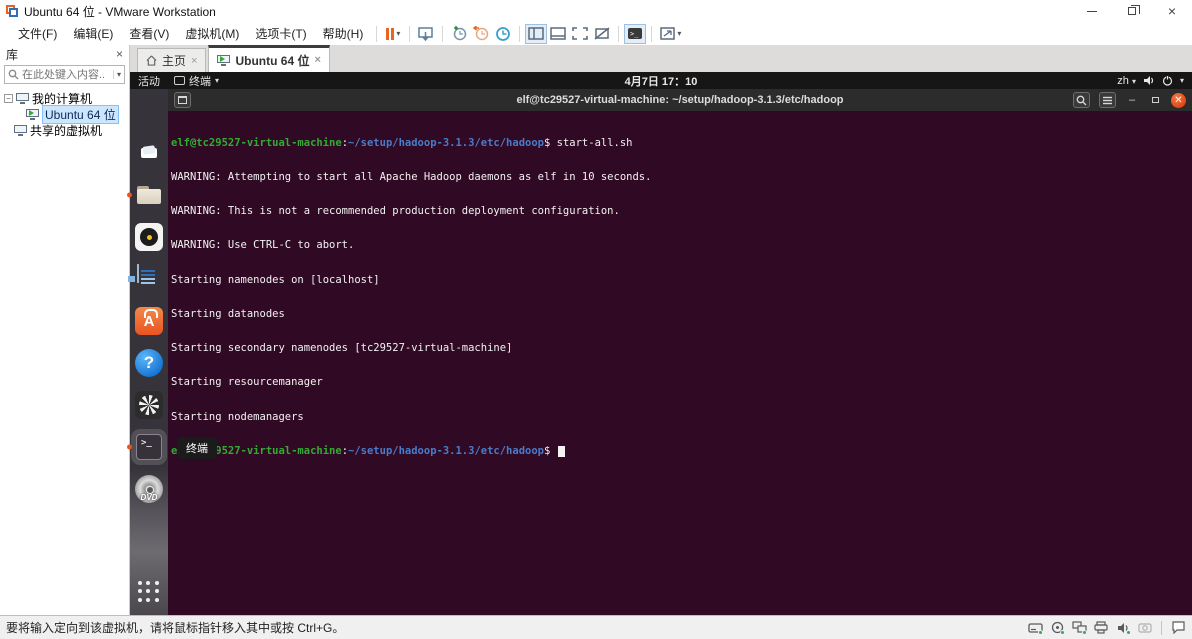 This screenshot has height=639, width=1192. I want to click on library-search-input, so click(63, 74).